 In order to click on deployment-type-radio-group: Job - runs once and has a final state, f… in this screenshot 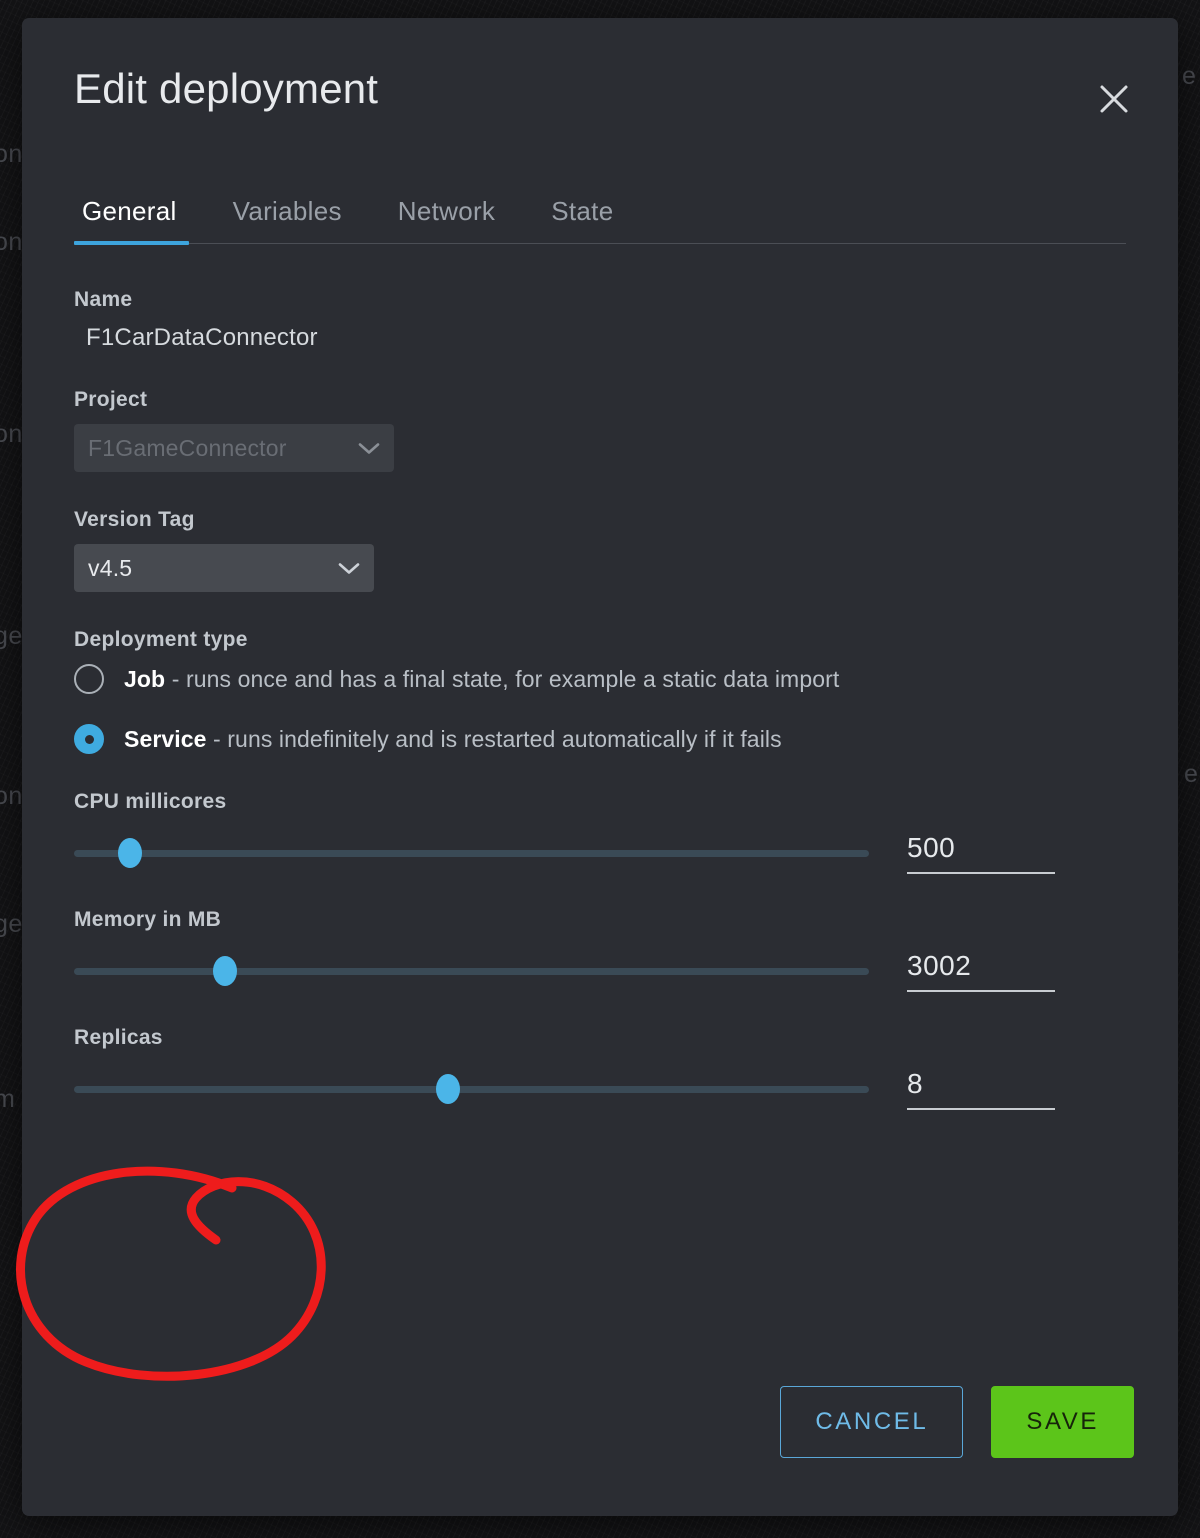, I will do `click(600, 709)`.